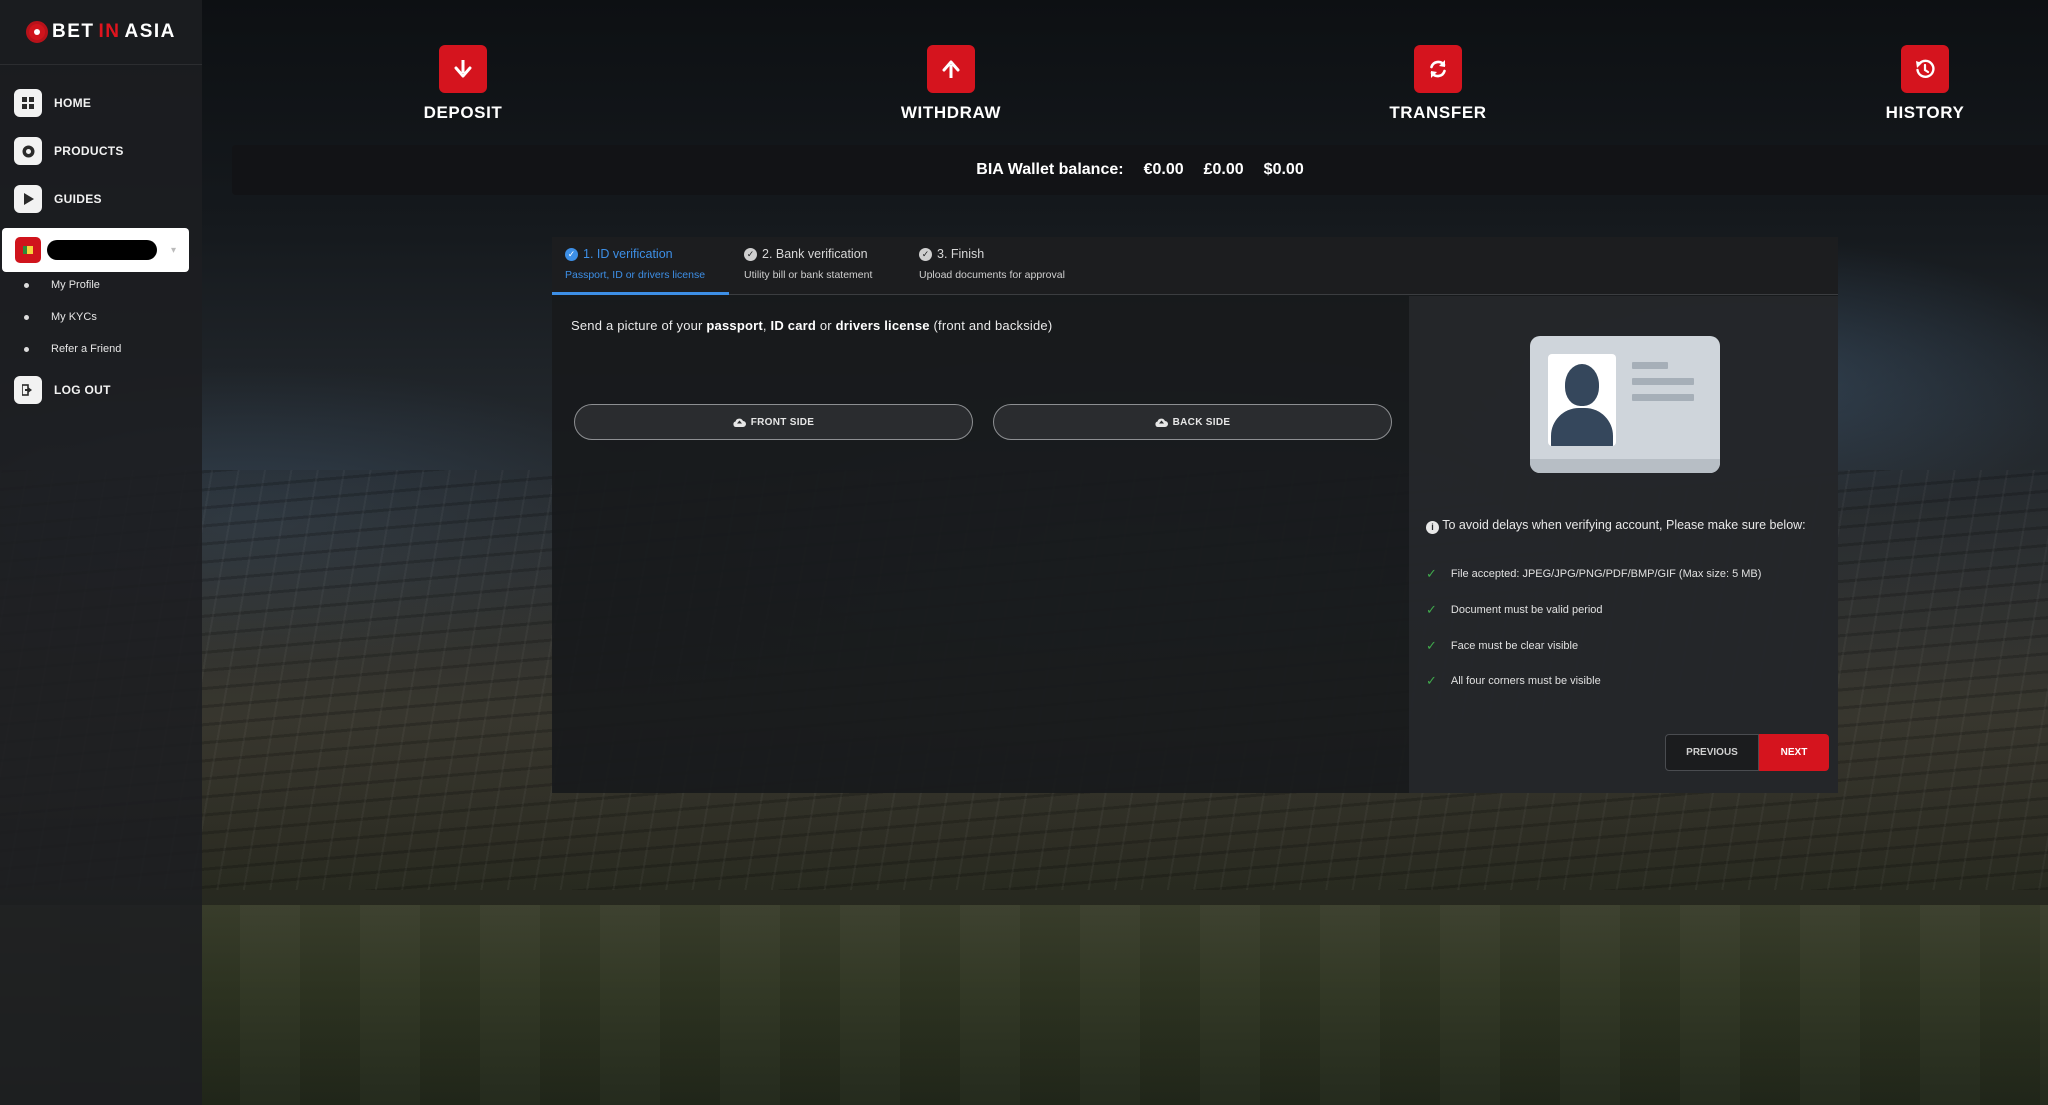 The width and height of the screenshot is (2048, 1105). I want to click on active-step-indicator, so click(640, 293).